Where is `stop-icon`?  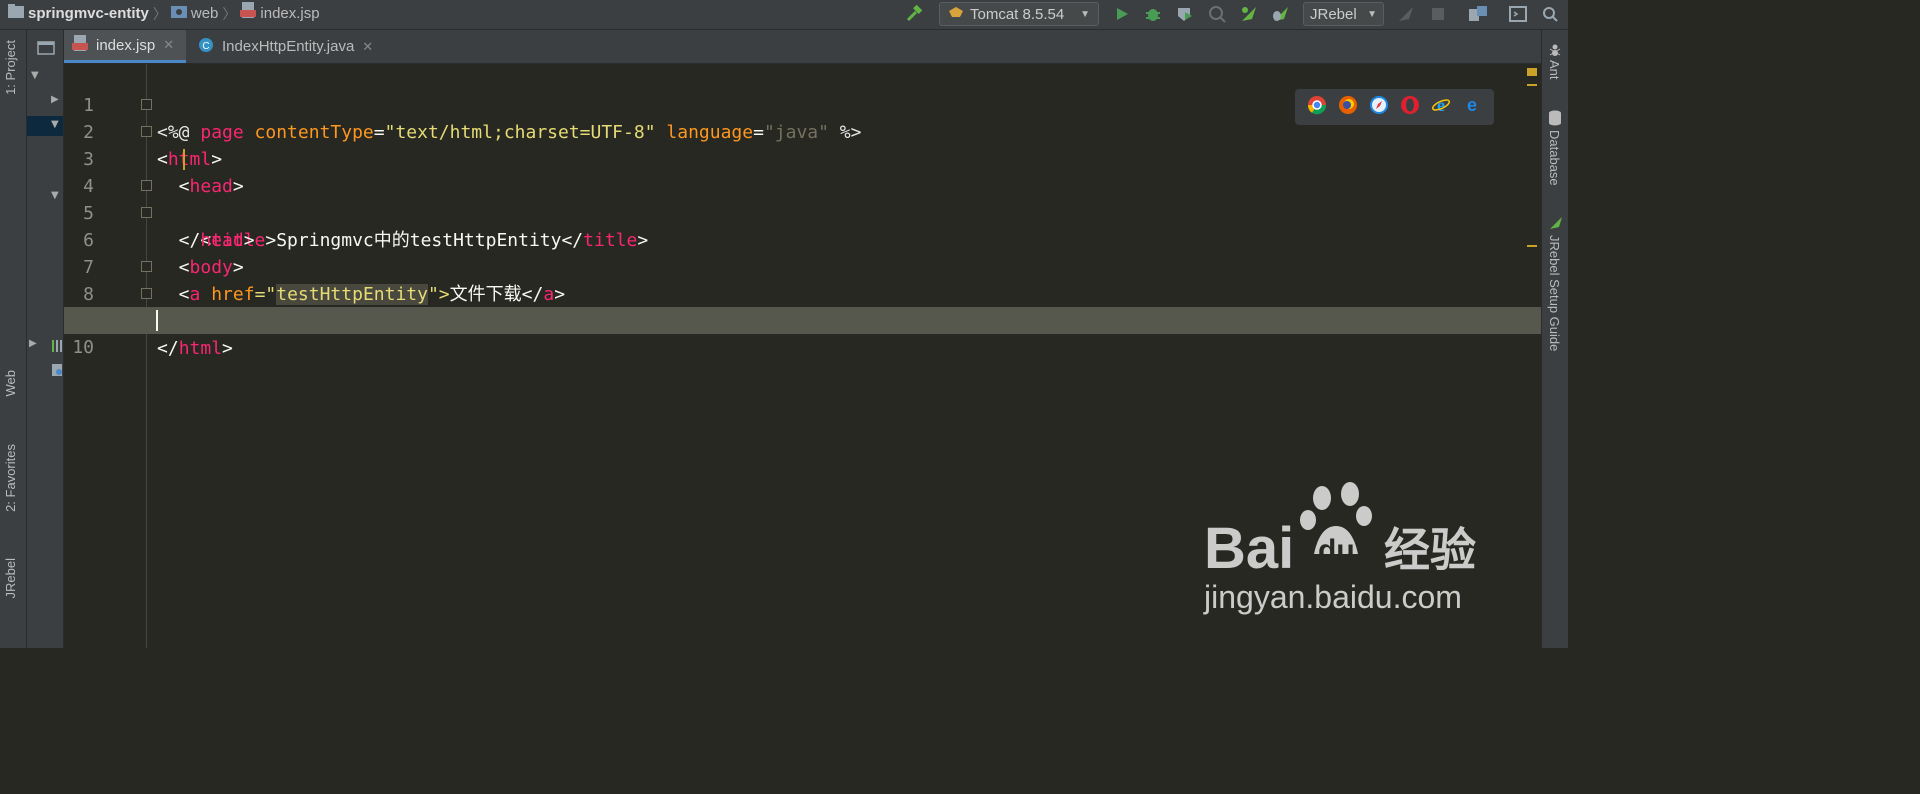
stop-icon is located at coordinates (1438, 14).